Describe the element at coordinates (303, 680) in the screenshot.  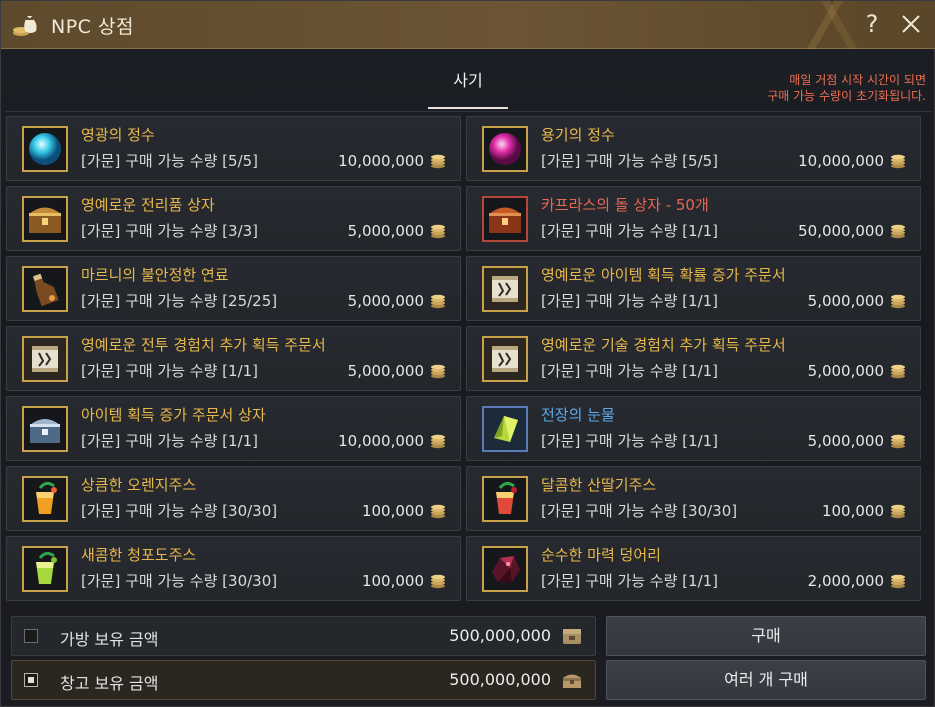
I see `storage-balance-row: 창고 보유 금액 500,000,000` at that location.